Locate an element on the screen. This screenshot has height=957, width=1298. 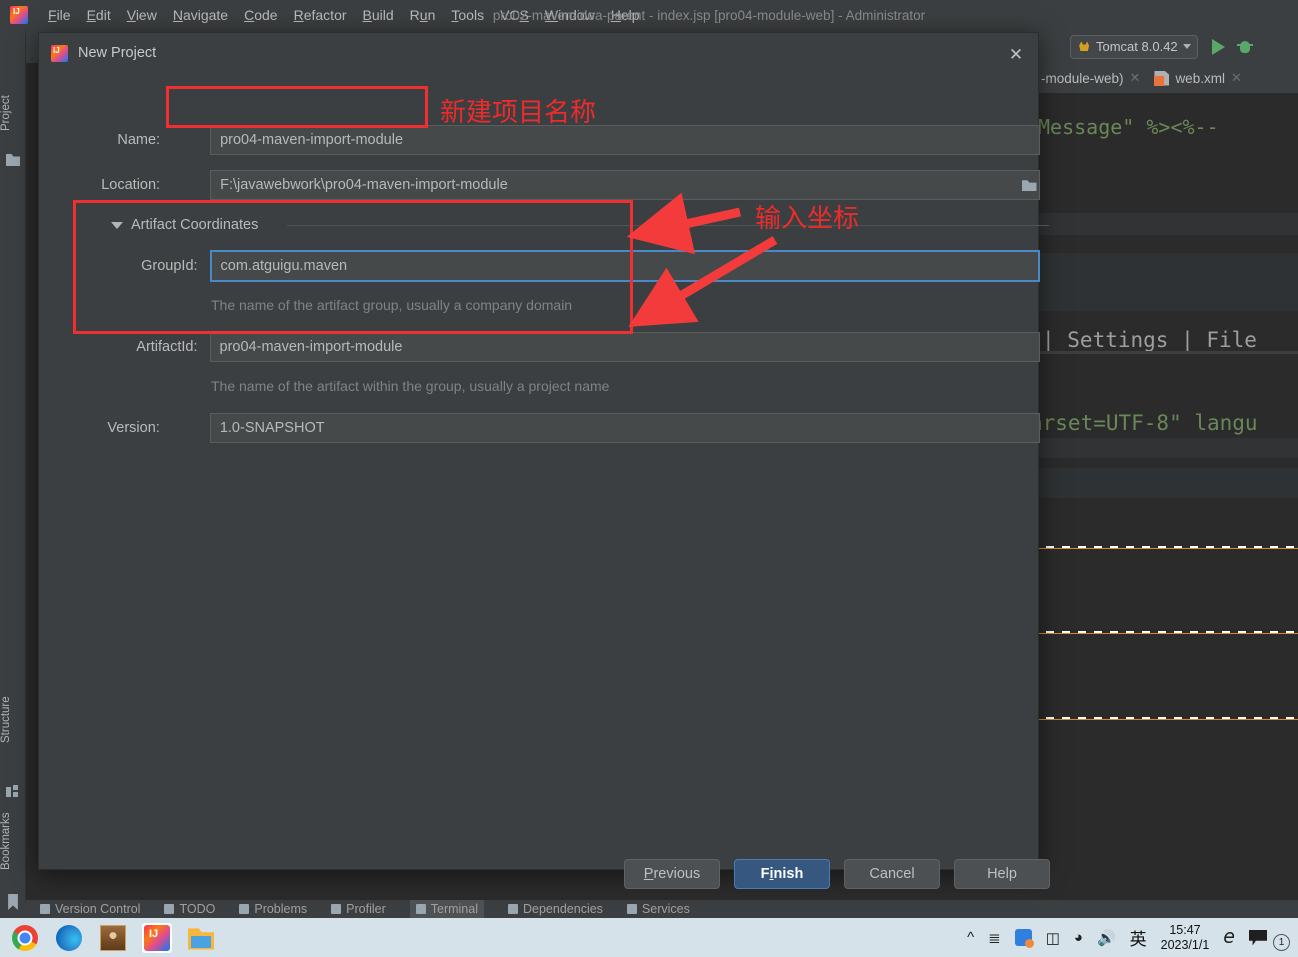
menu-build: Build is located at coordinates (378, 15).